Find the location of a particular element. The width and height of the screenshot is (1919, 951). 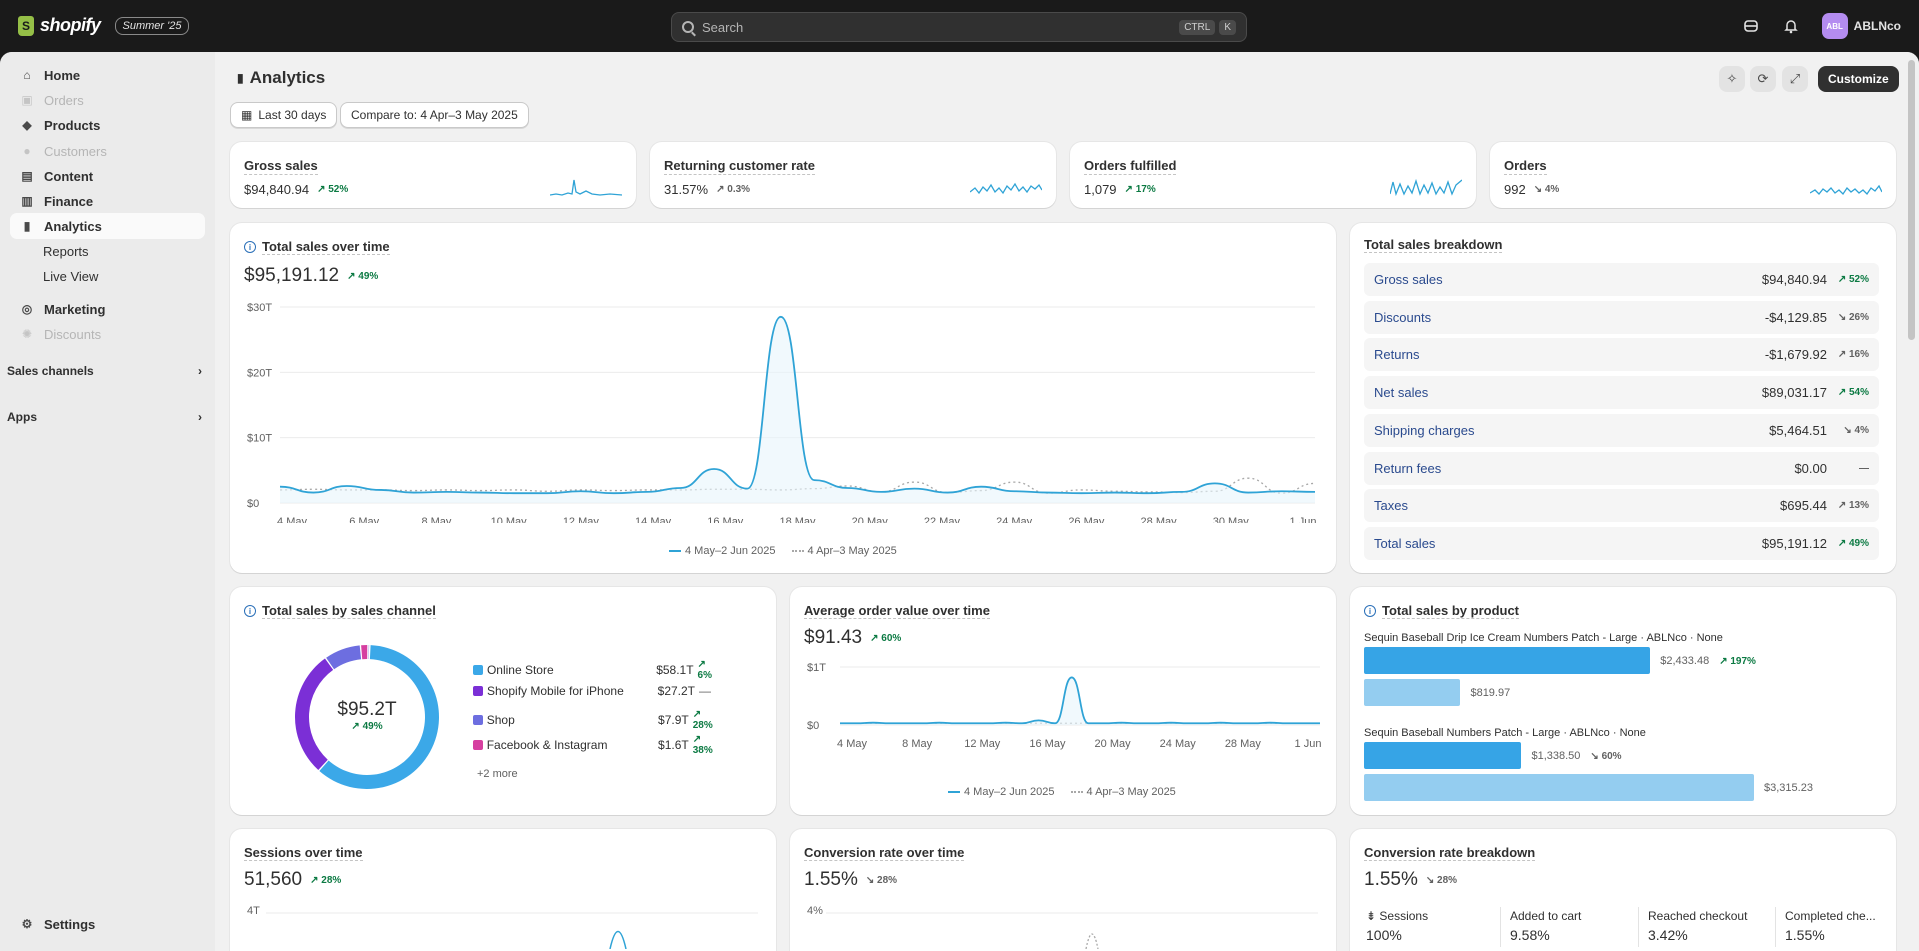

funnel-step-added-to-cart: Added to cart 9.58% is located at coordinates (1545, 926).